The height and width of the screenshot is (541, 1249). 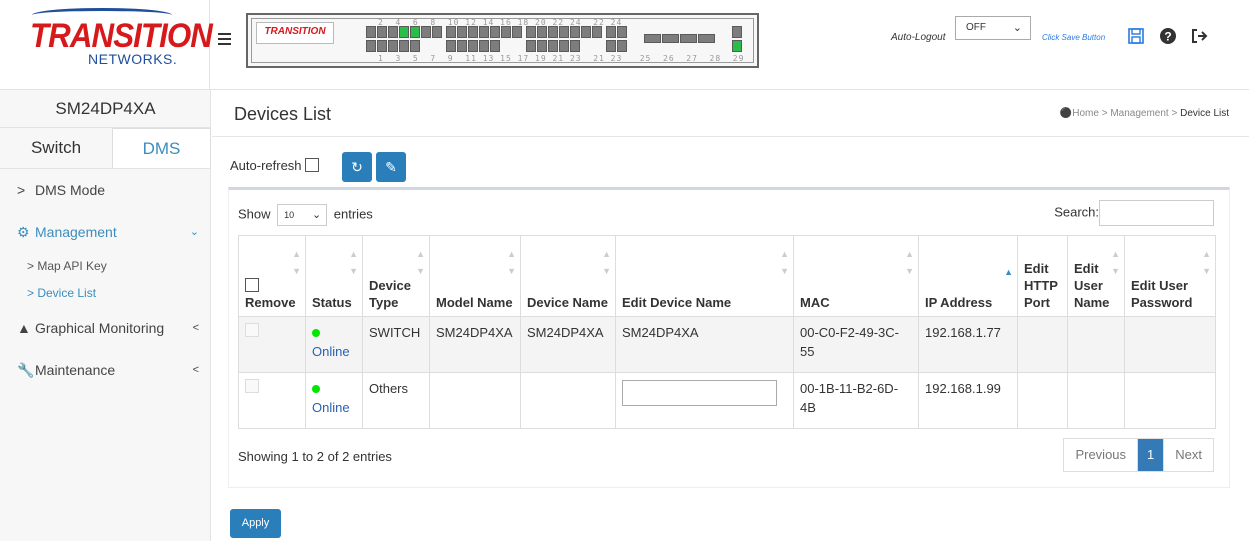 I want to click on entries-select: 10 ⌄, so click(x=302, y=215).